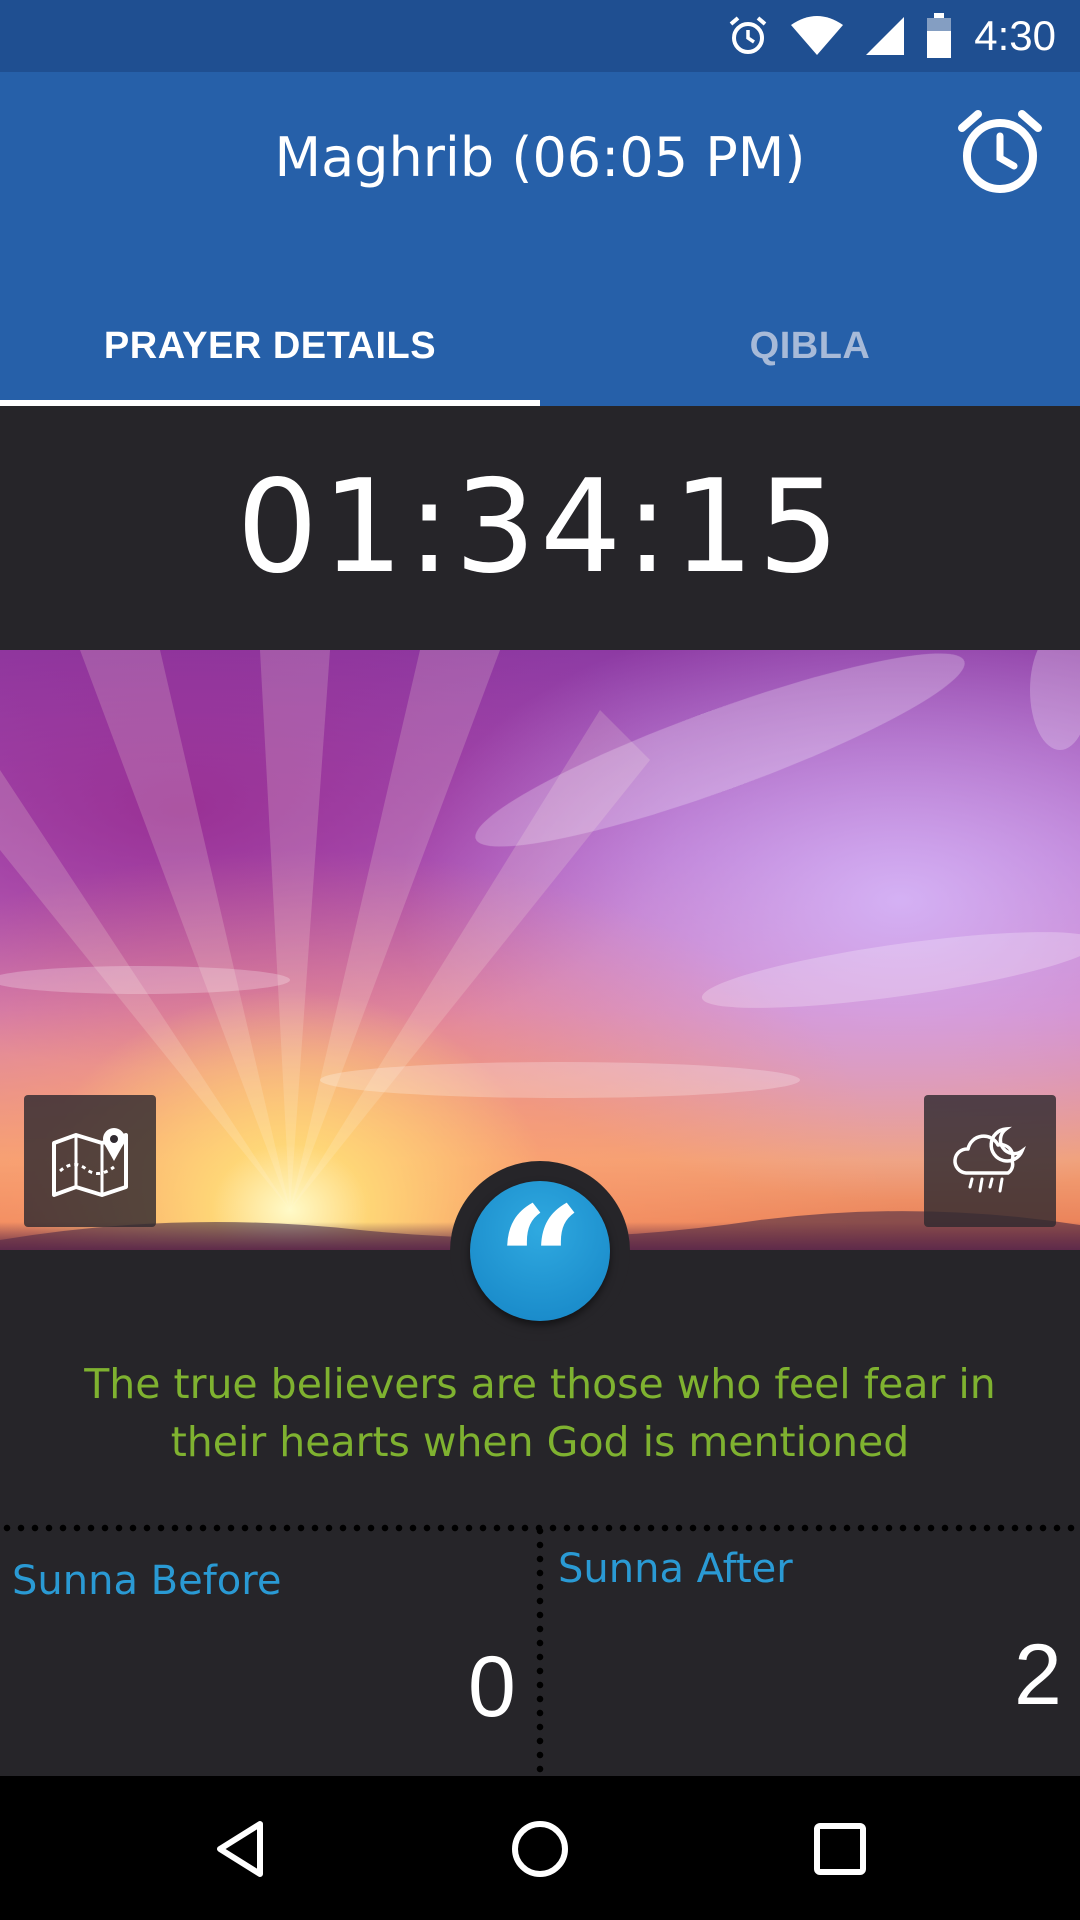 The height and width of the screenshot is (1920, 1080). Describe the element at coordinates (1015, 35) in the screenshot. I see `status-time: 4:30` at that location.